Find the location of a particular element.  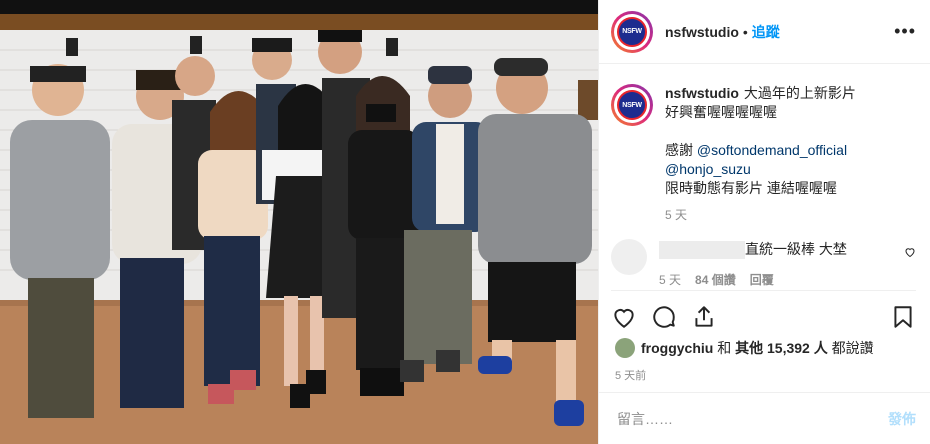

caption-line2: 好興奮喔喔喔喔喔 is located at coordinates (721, 112).